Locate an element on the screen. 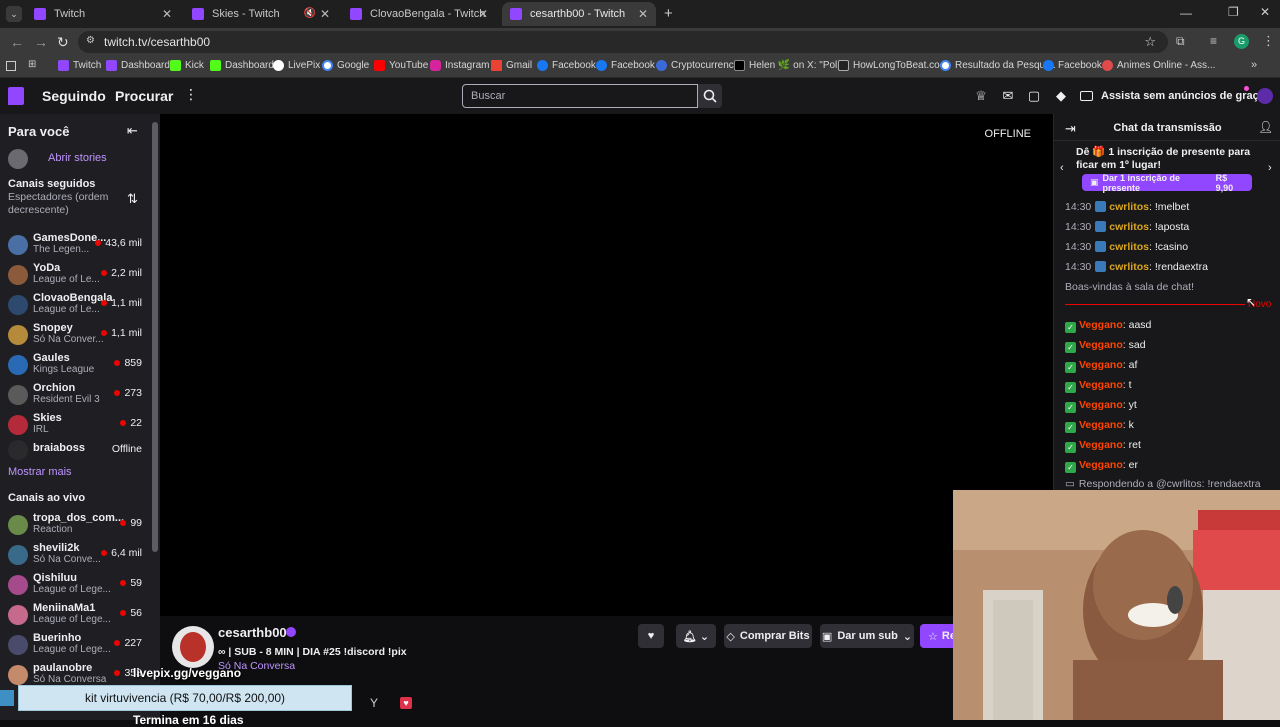  chat-message: 14:30 cwrlitos: !rendaextra is located at coordinates (1136, 267).